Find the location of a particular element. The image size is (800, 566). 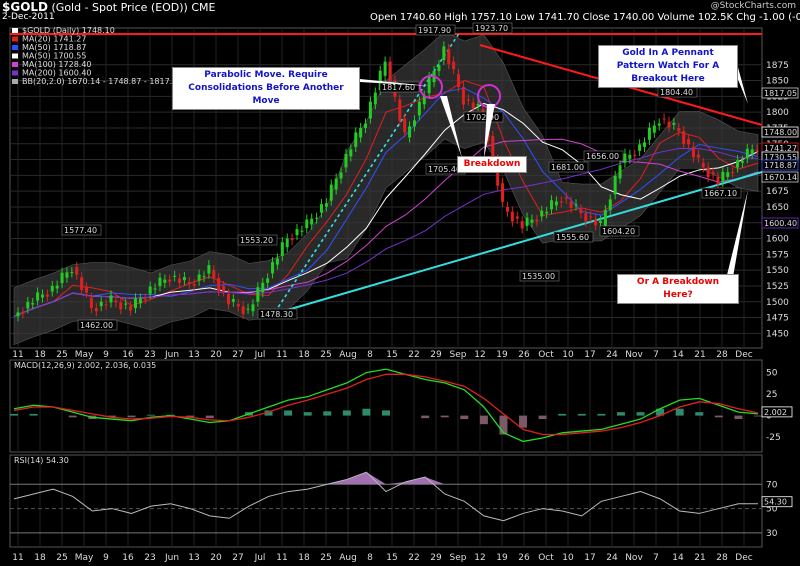

y-tick-label: 1550 is located at coordinates (777, 271).